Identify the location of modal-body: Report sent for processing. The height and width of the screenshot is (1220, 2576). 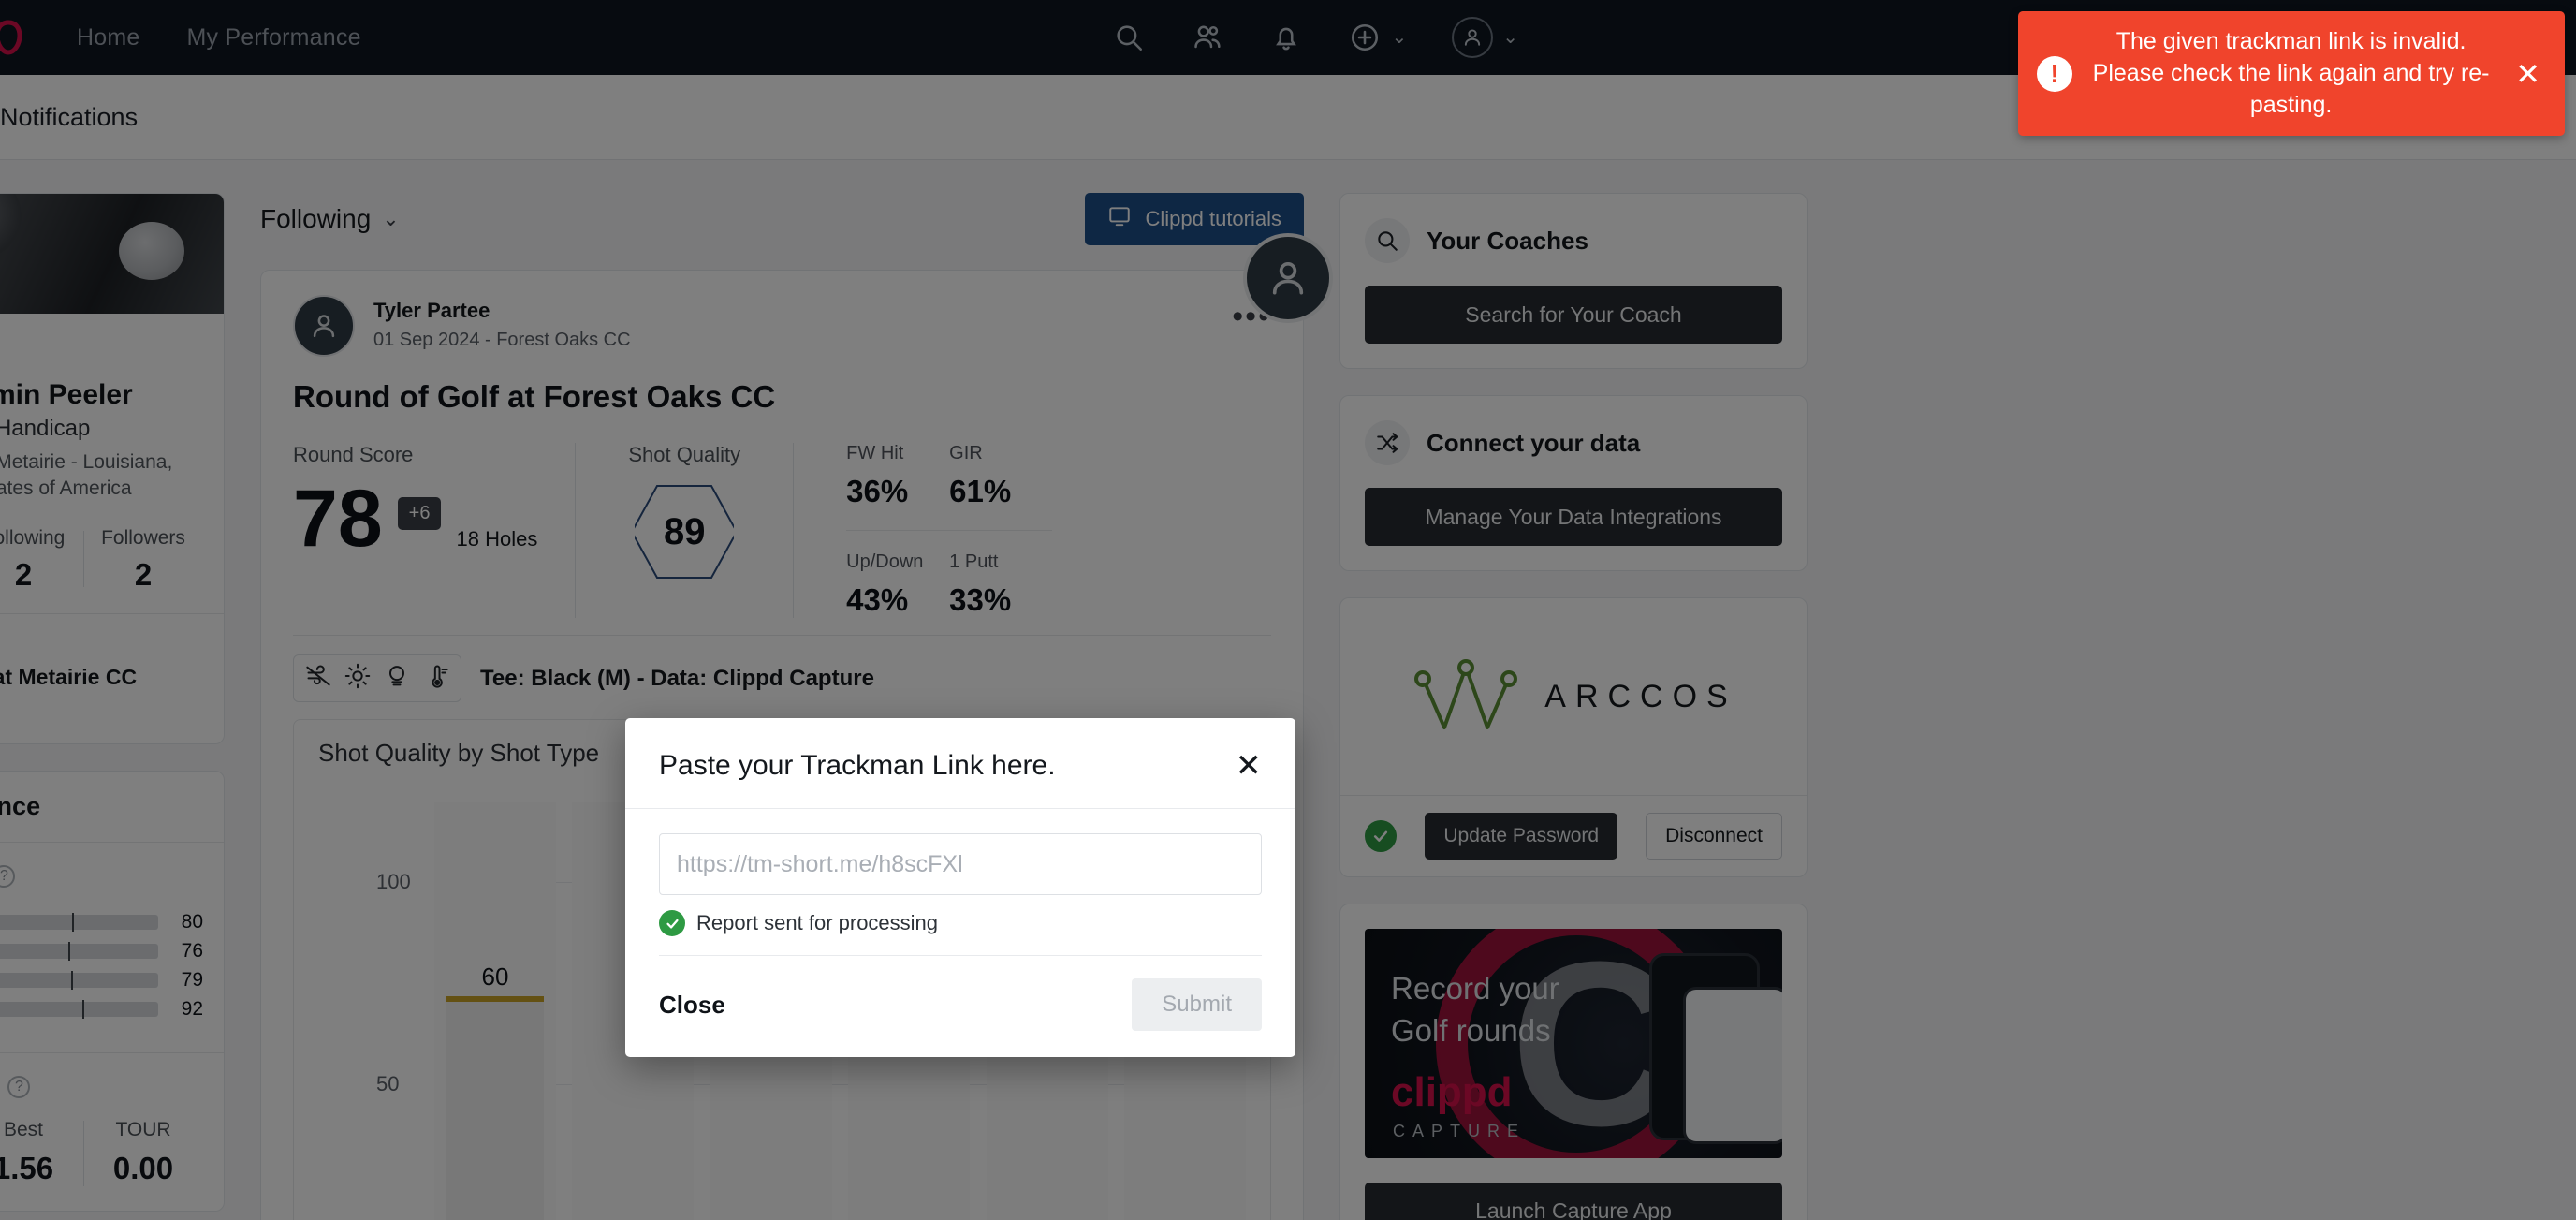
(960, 872).